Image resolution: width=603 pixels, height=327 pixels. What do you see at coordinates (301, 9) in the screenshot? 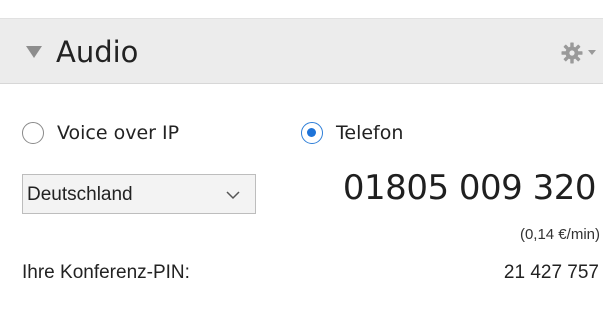
I see `top-strip` at bounding box center [301, 9].